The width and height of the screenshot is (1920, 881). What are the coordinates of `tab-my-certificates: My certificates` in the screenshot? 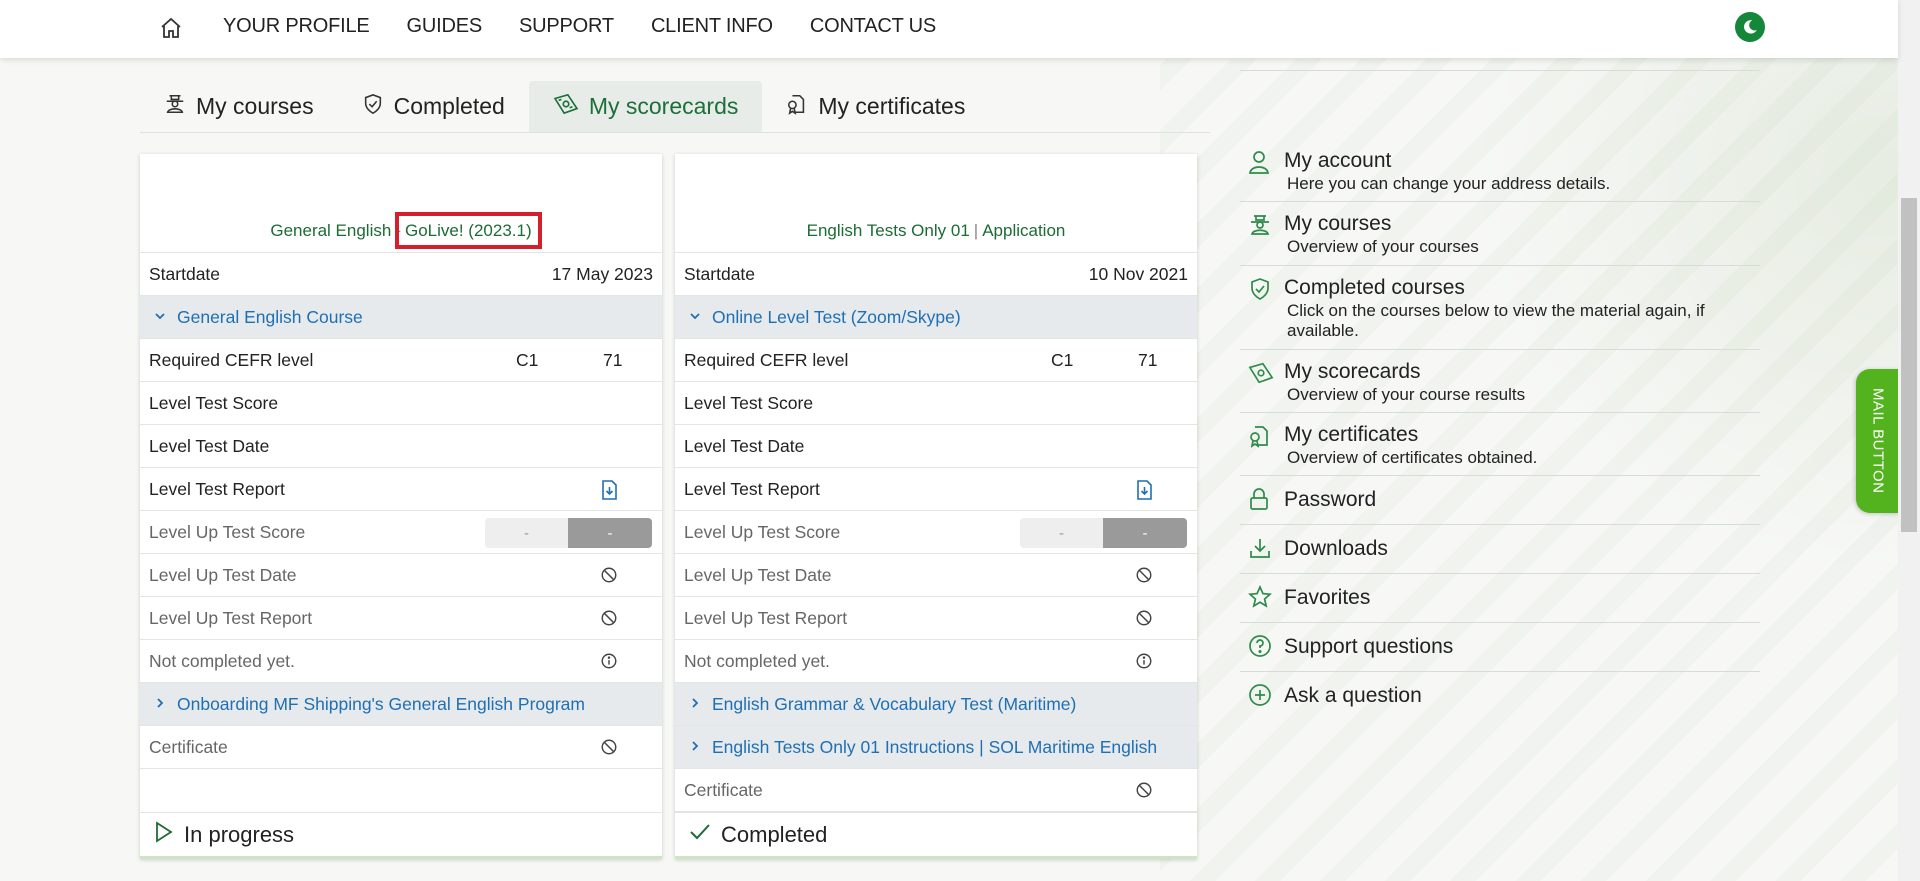 It's located at (875, 106).